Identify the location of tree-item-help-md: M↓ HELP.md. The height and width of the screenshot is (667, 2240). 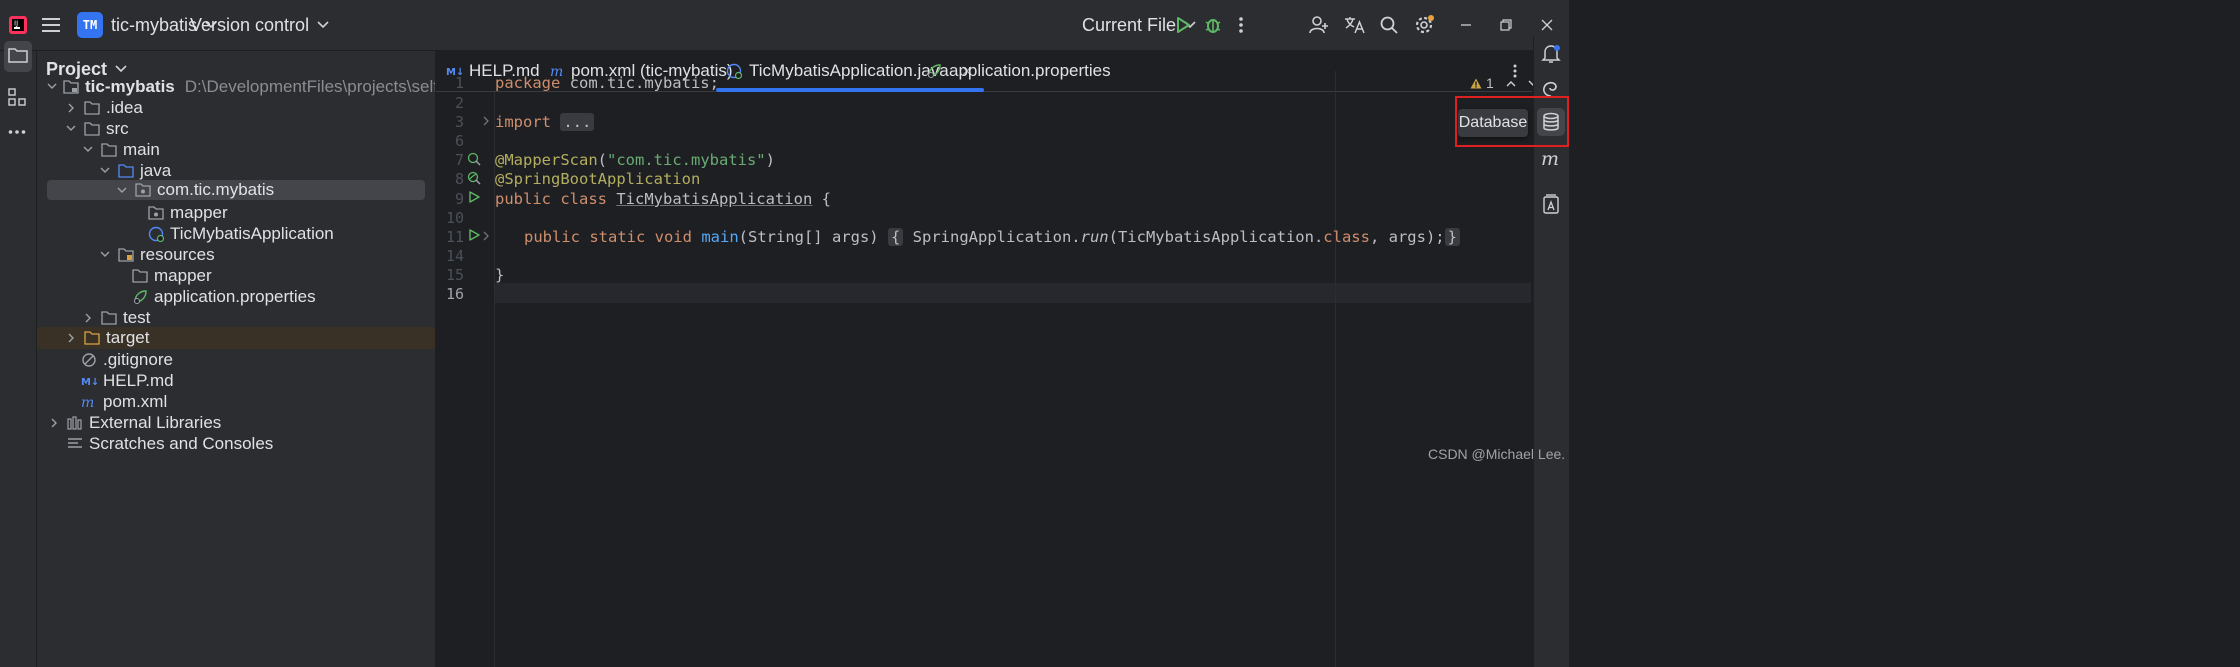
(236, 380).